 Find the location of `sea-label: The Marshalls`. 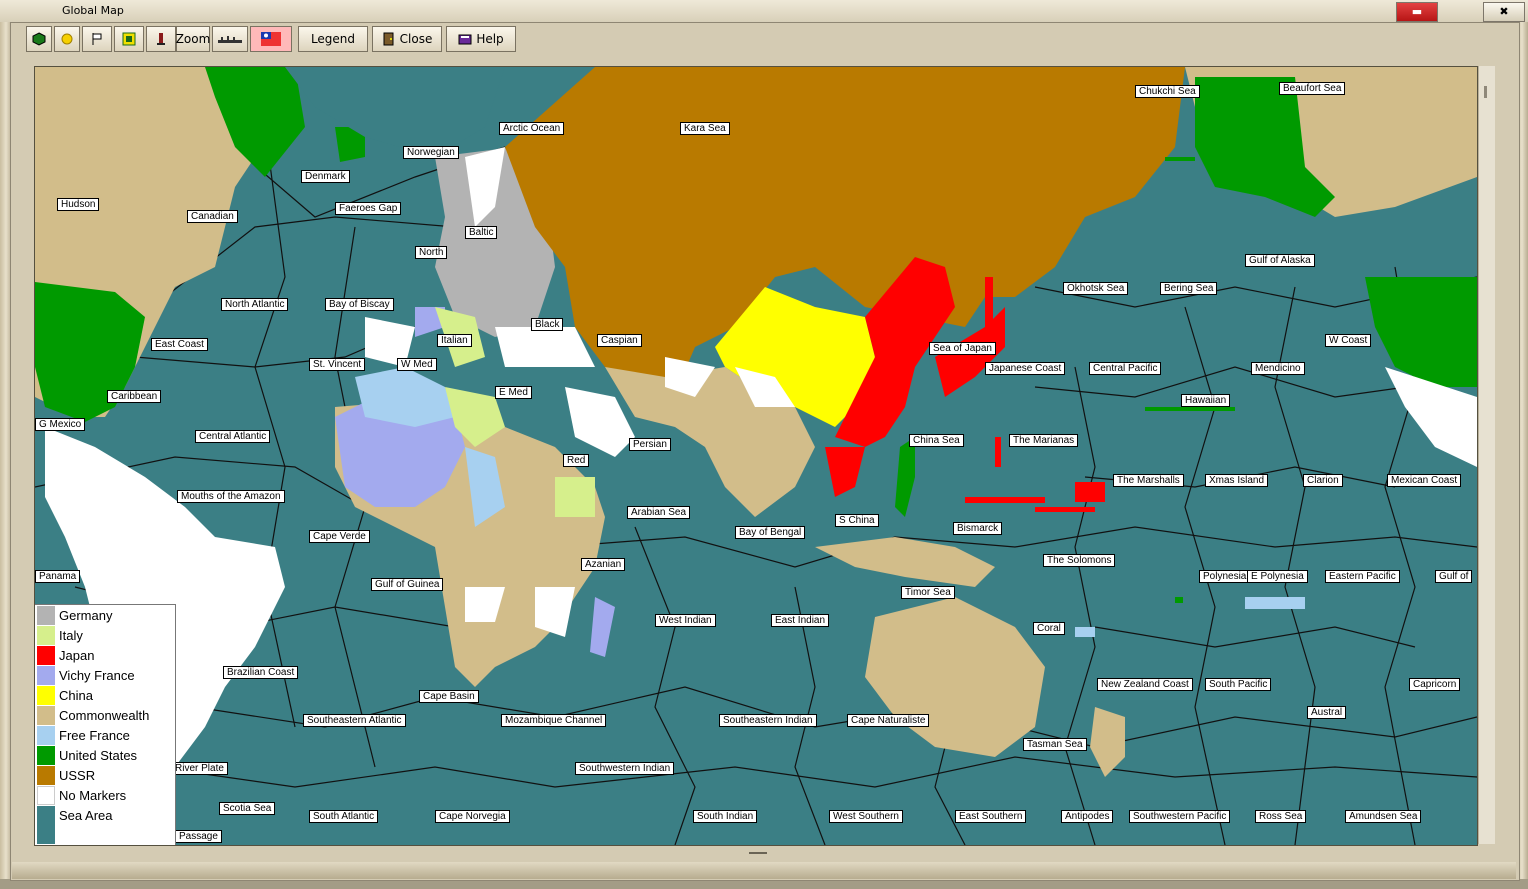

sea-label: The Marshalls is located at coordinates (1148, 480).